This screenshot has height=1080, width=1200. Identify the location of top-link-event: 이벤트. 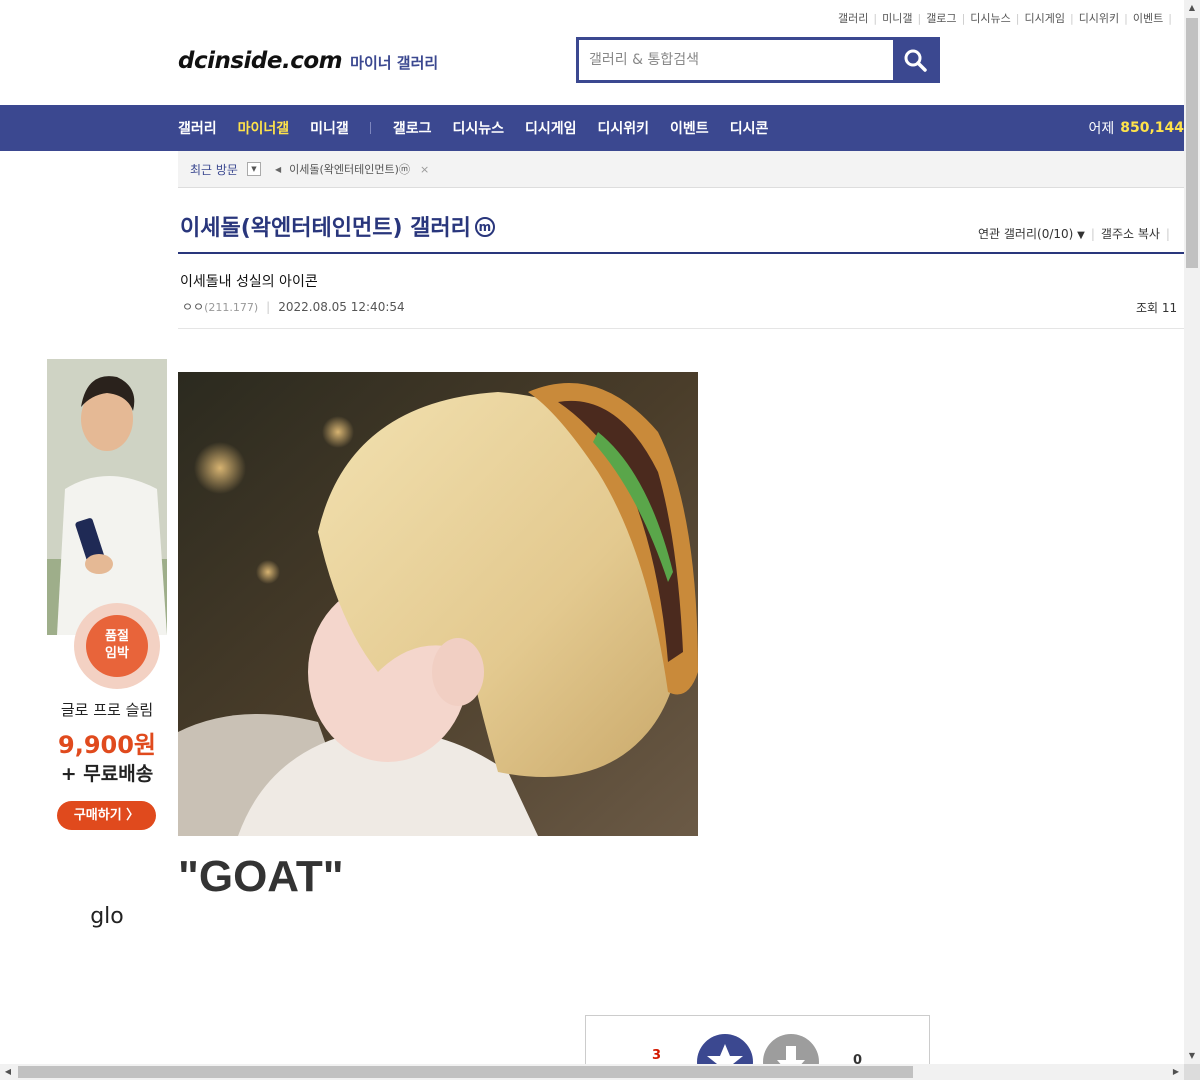
(1148, 18).